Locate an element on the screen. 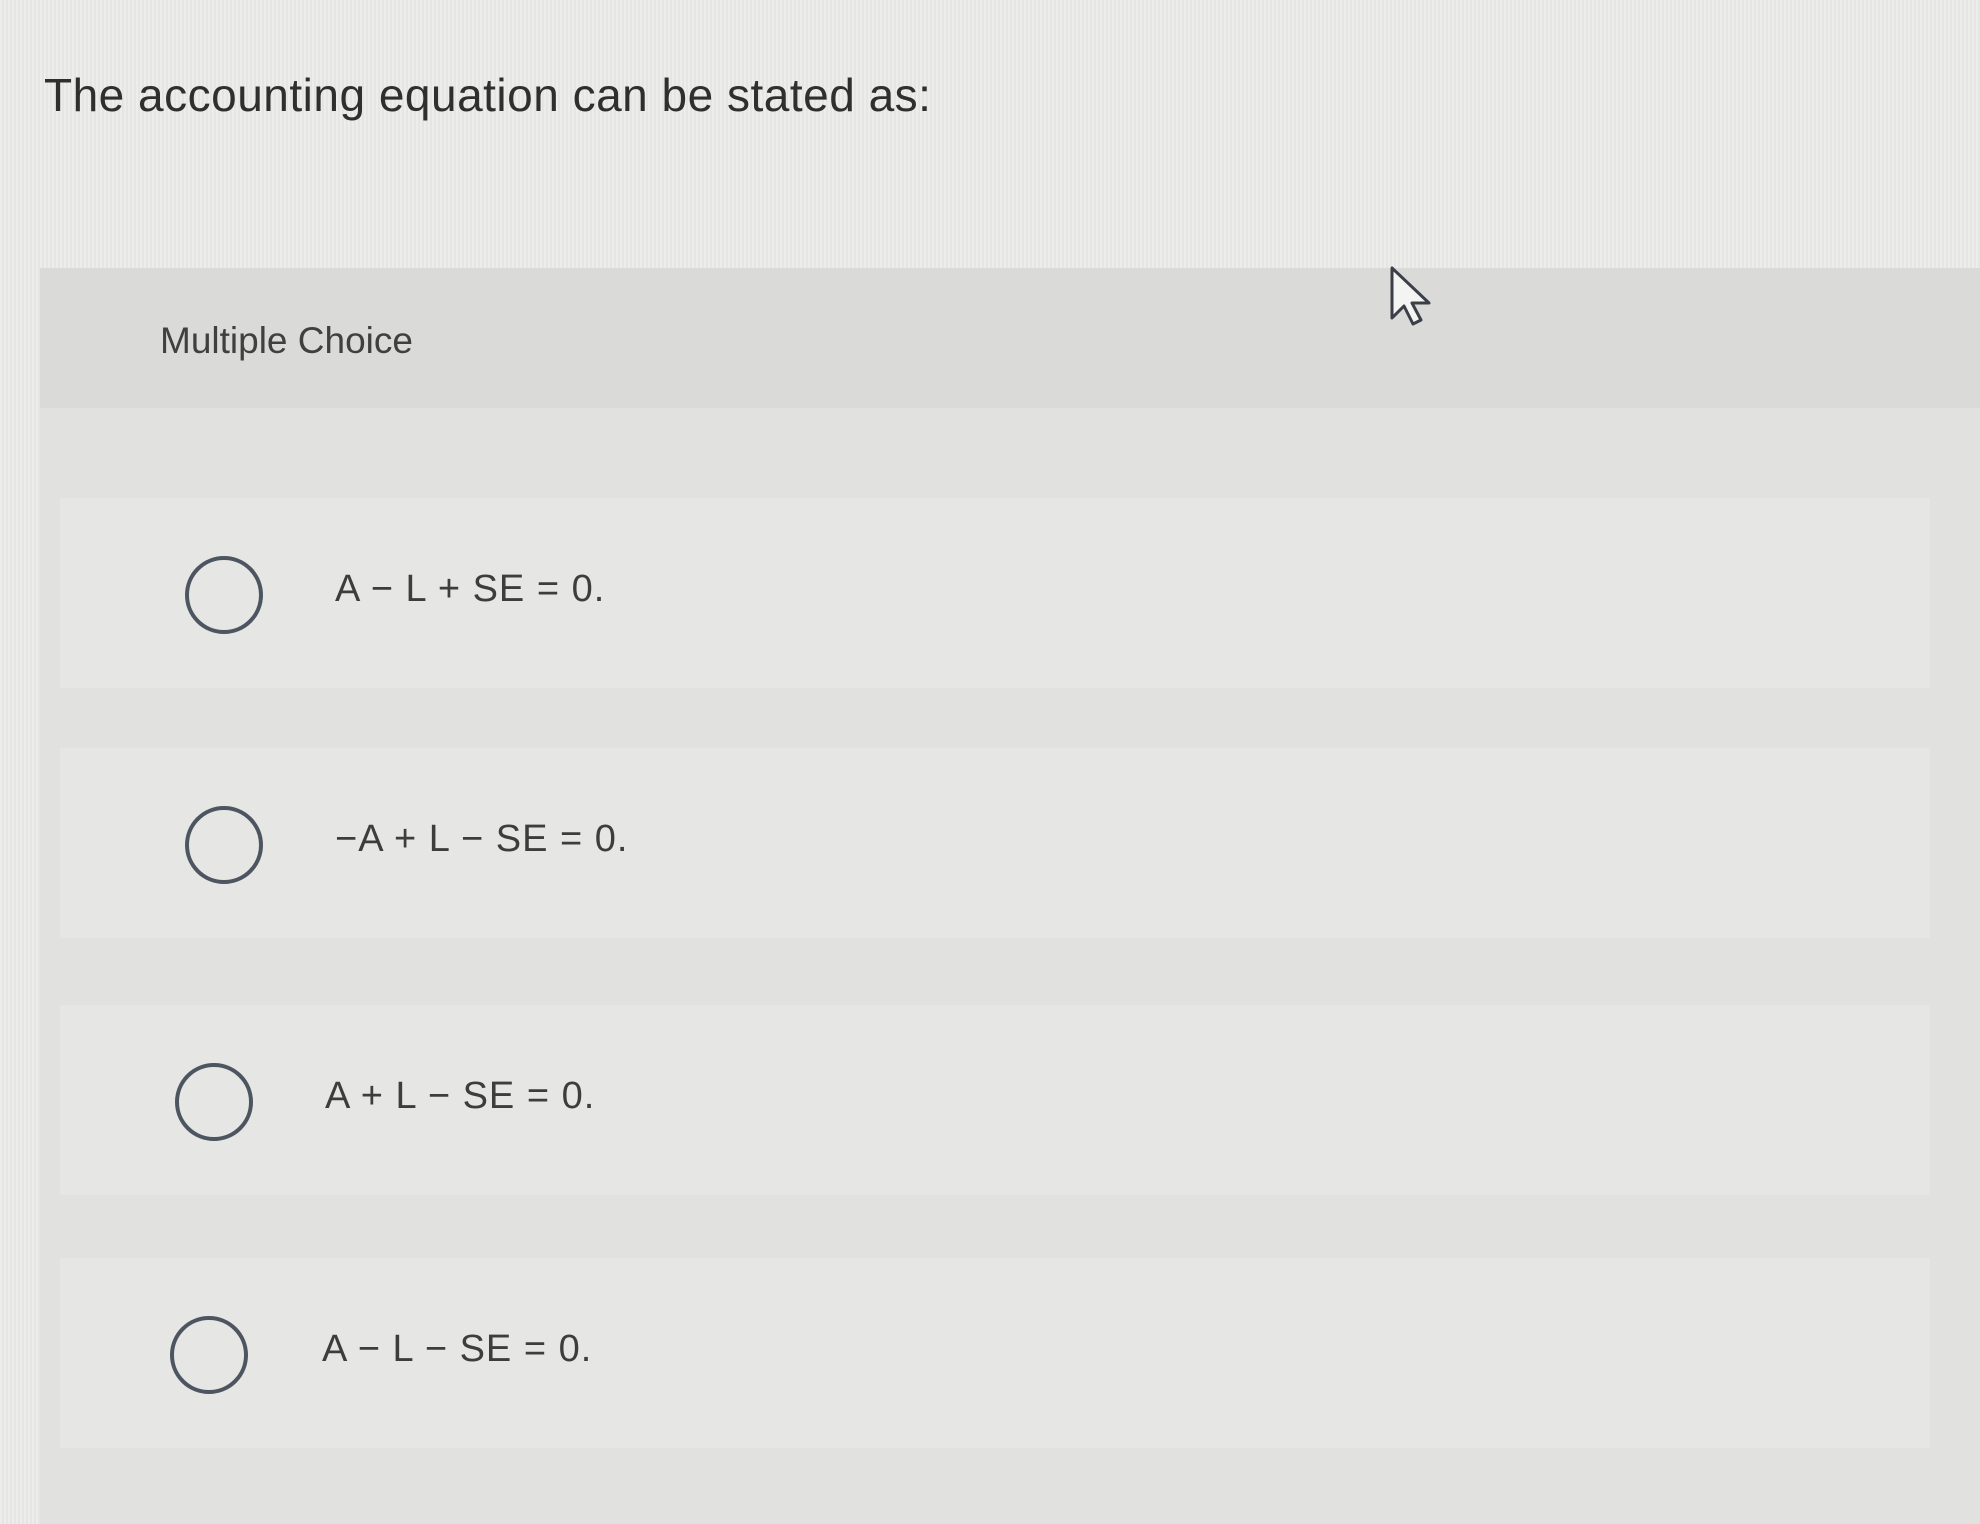  mouse-pointer-icon is located at coordinates (1410, 296).